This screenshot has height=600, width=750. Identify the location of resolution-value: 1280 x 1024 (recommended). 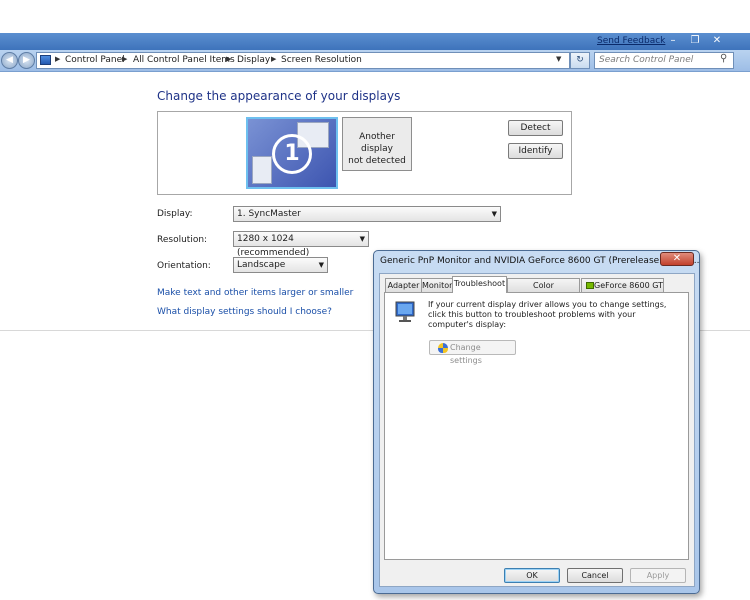
(273, 246).